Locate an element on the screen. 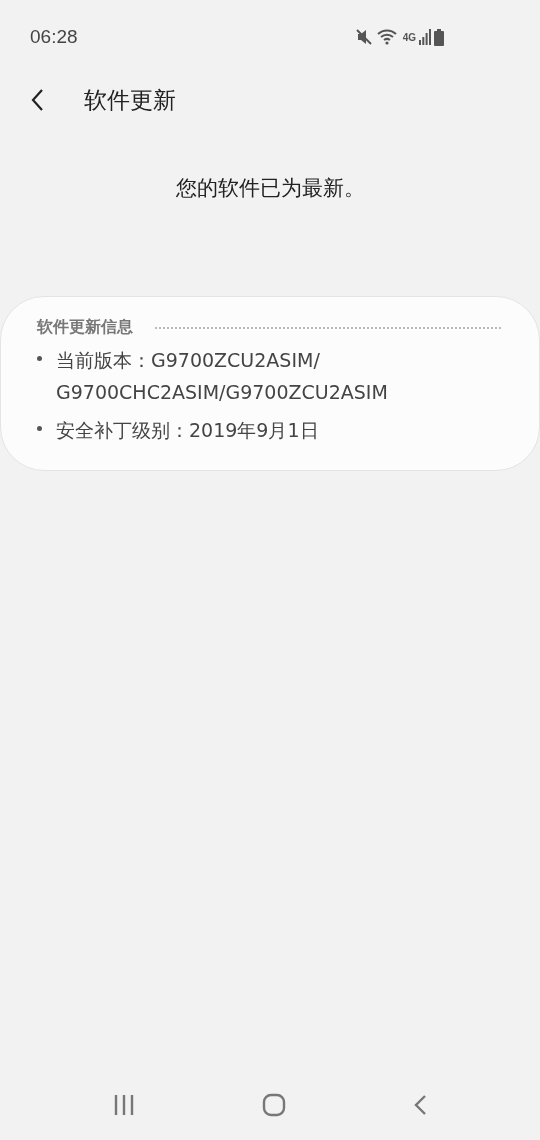 The width and height of the screenshot is (540, 1140). page-title: 软件更新 is located at coordinates (130, 100).